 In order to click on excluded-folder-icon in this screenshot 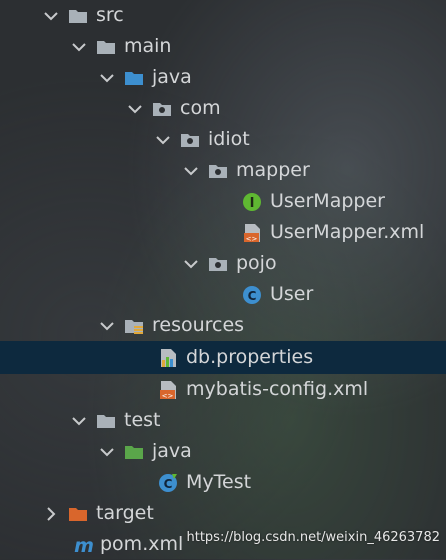, I will do `click(78, 514)`.